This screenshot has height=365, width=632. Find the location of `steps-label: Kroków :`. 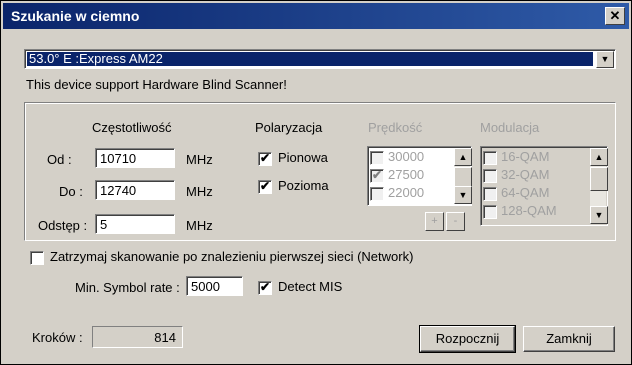

steps-label: Kroków : is located at coordinates (57, 337).